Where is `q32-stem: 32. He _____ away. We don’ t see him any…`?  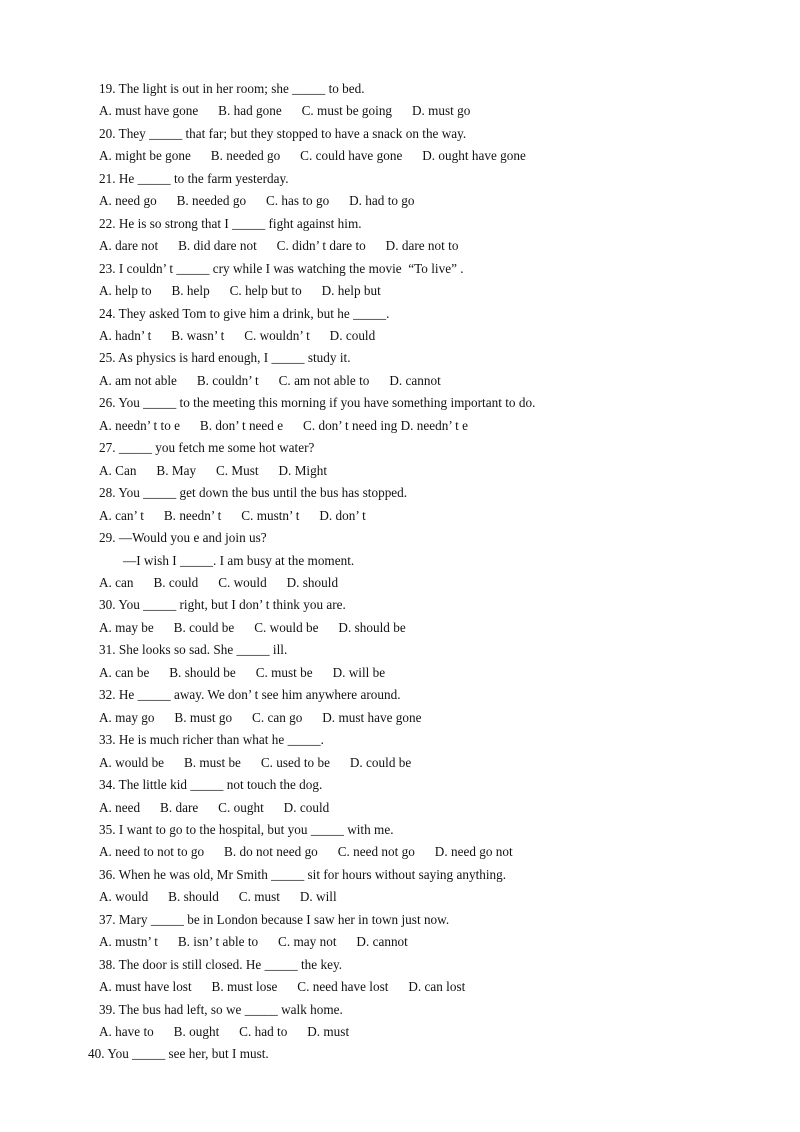 q32-stem: 32. He _____ away. We don’ t see him any… is located at coordinates (250, 695).